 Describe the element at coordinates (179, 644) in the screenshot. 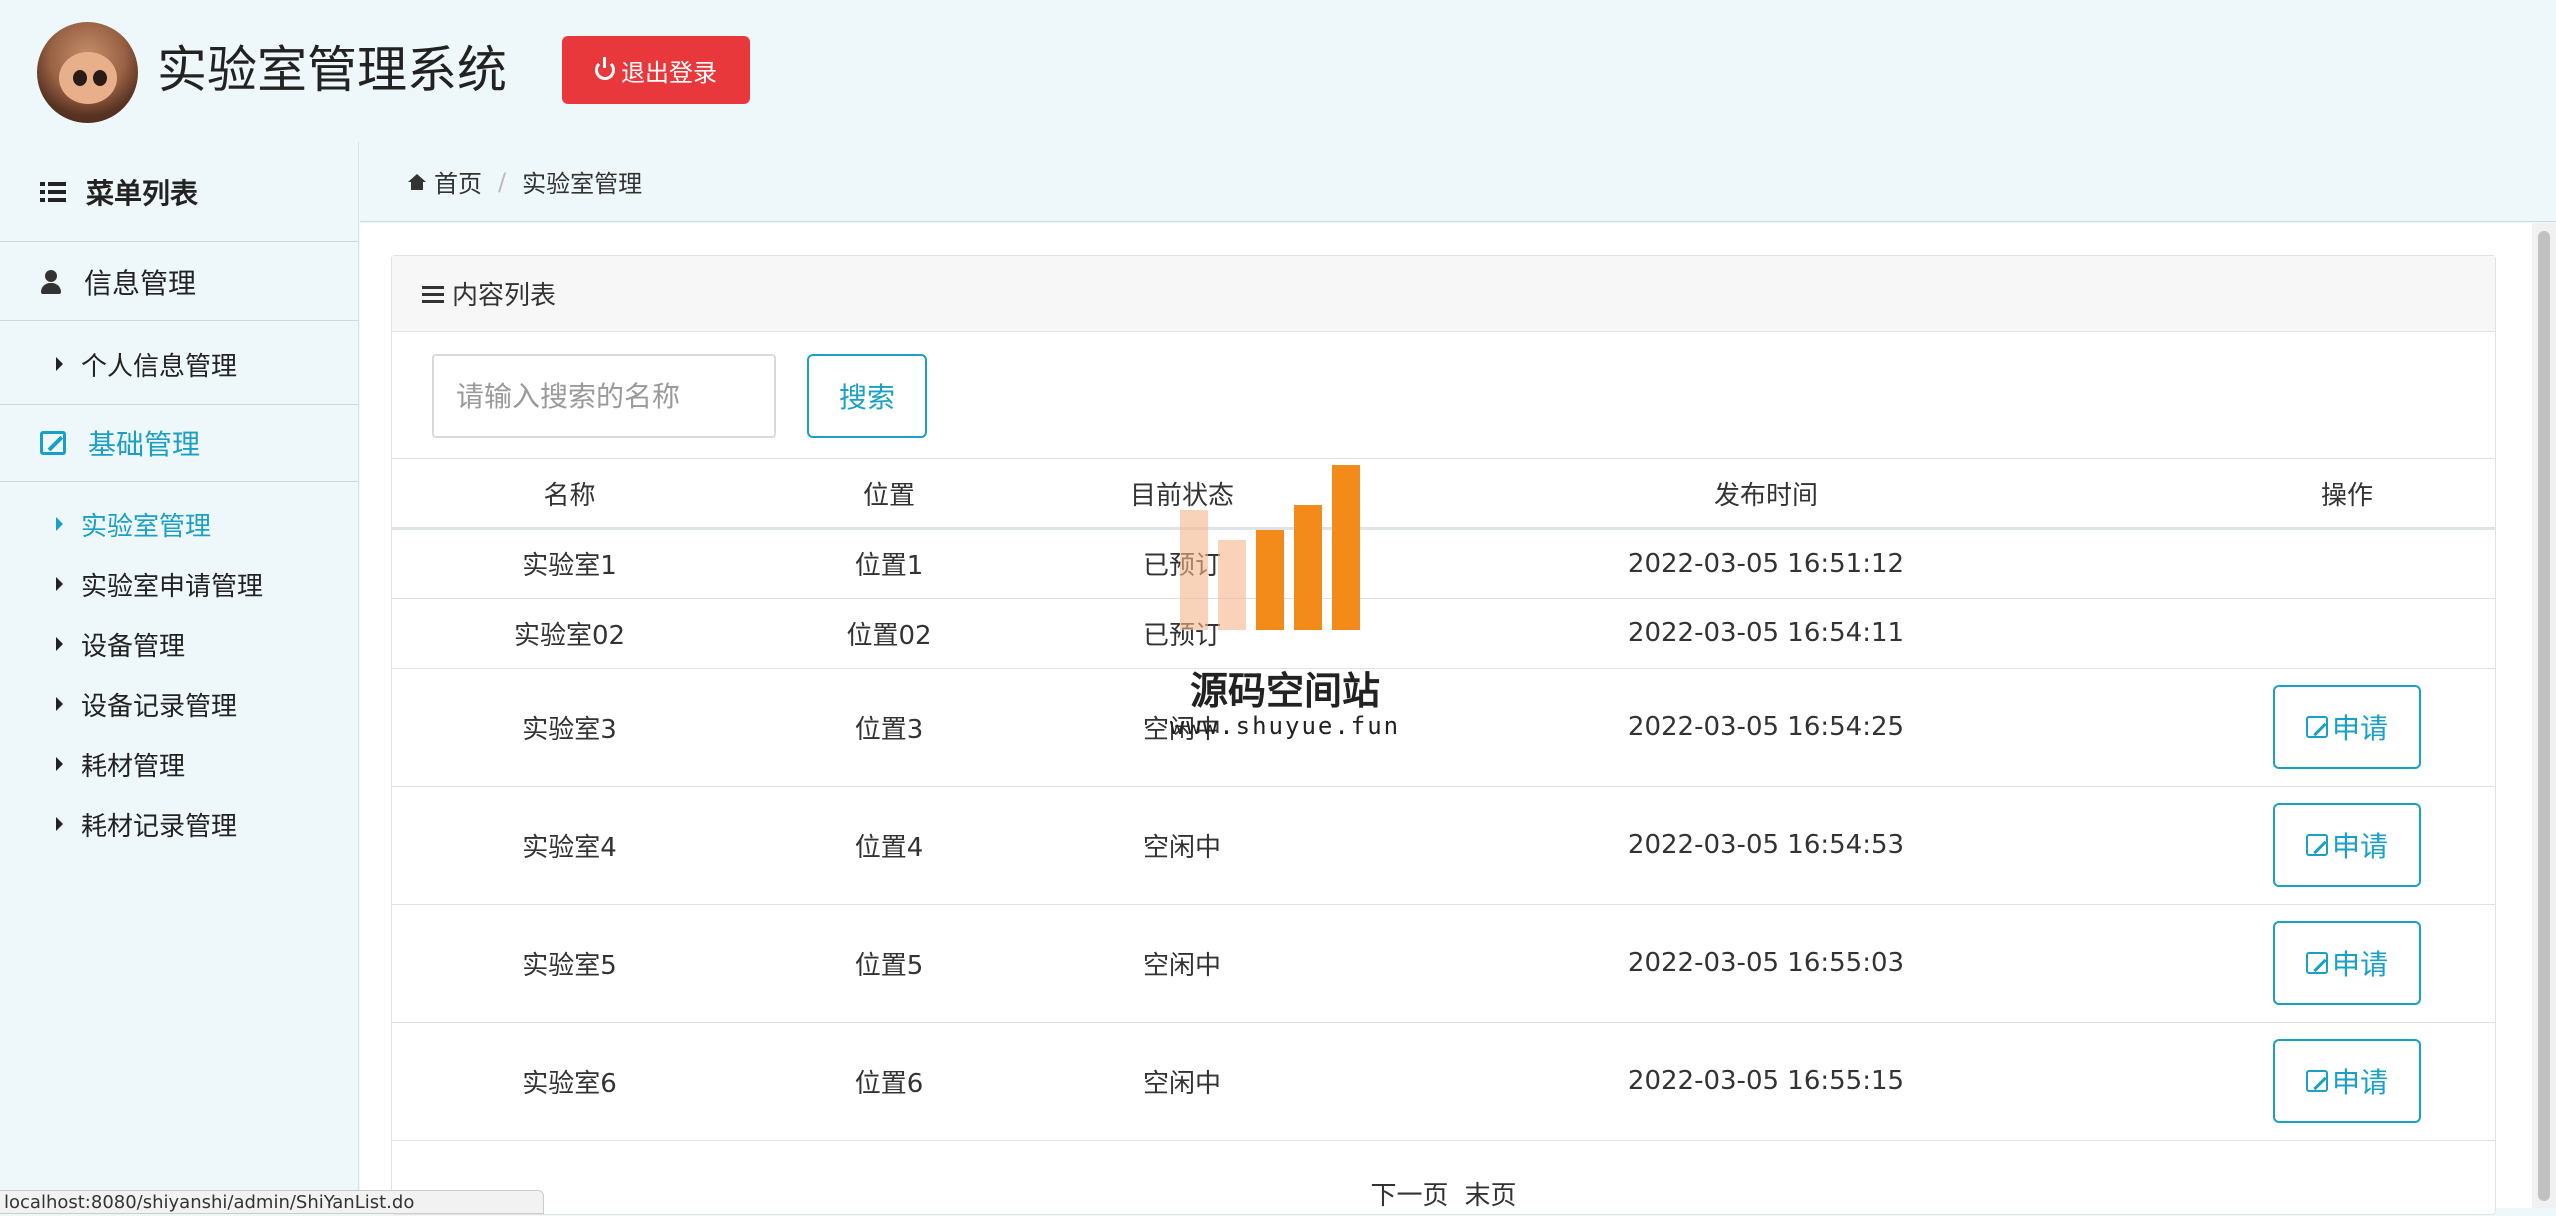

I see `sidebar-item-device: 设备管理` at that location.